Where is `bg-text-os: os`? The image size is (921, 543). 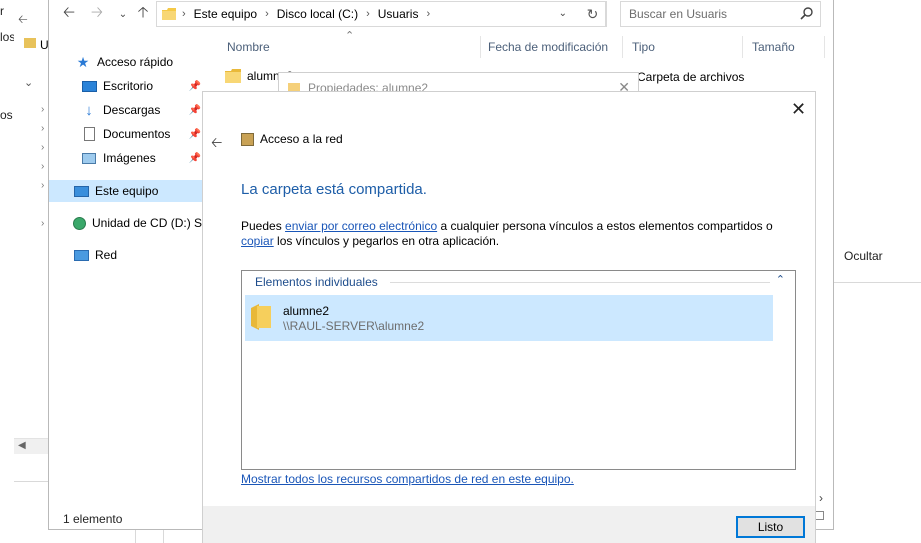
bg-text-os: os is located at coordinates (6, 115).